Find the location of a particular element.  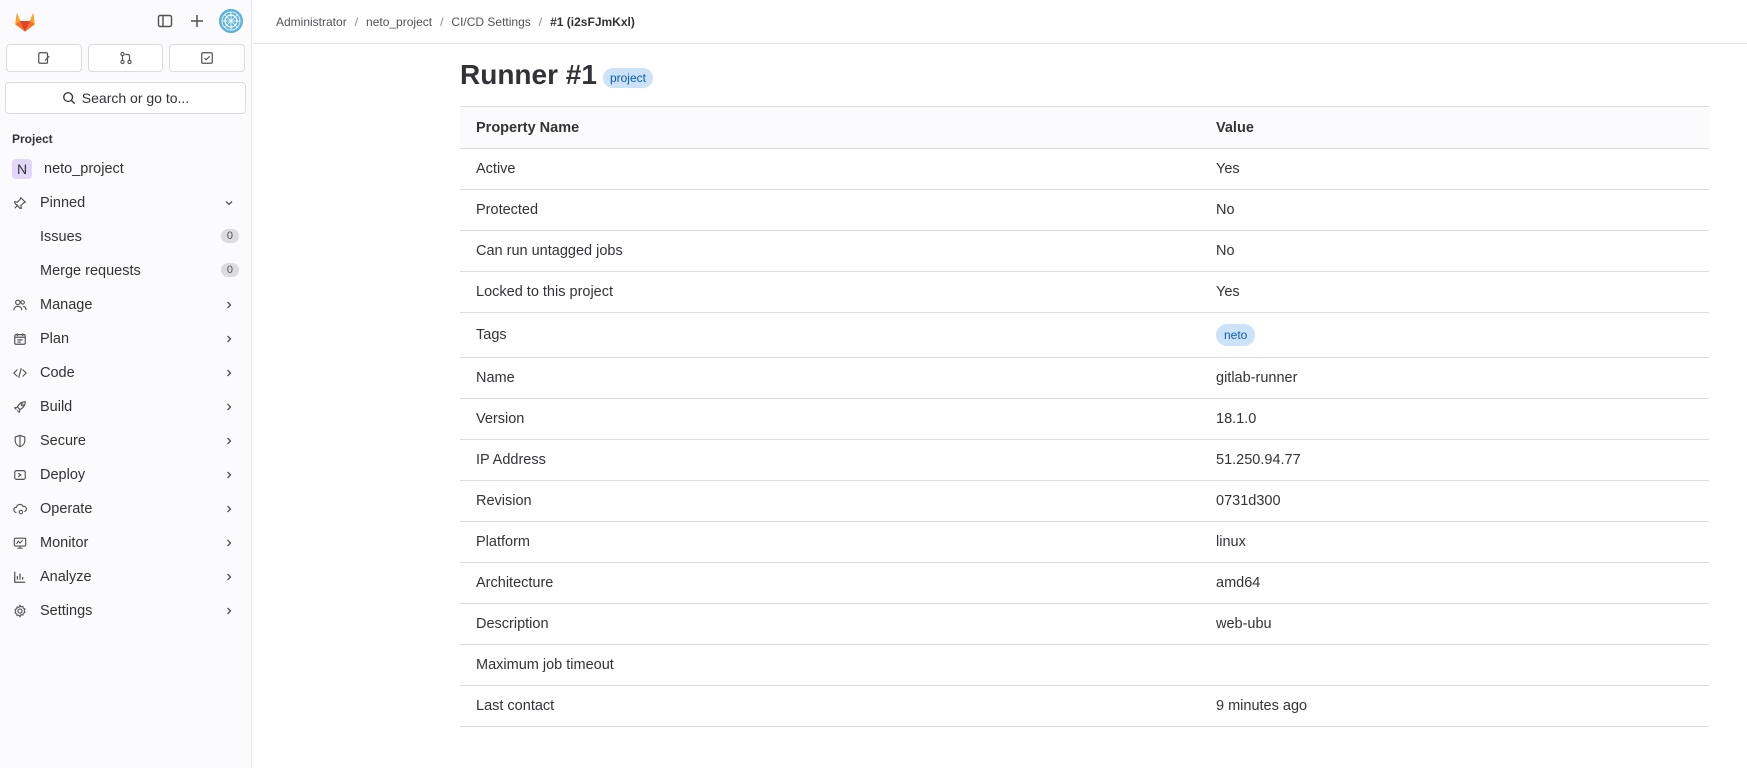

sidebar-item-label: Operate is located at coordinates (66, 509).